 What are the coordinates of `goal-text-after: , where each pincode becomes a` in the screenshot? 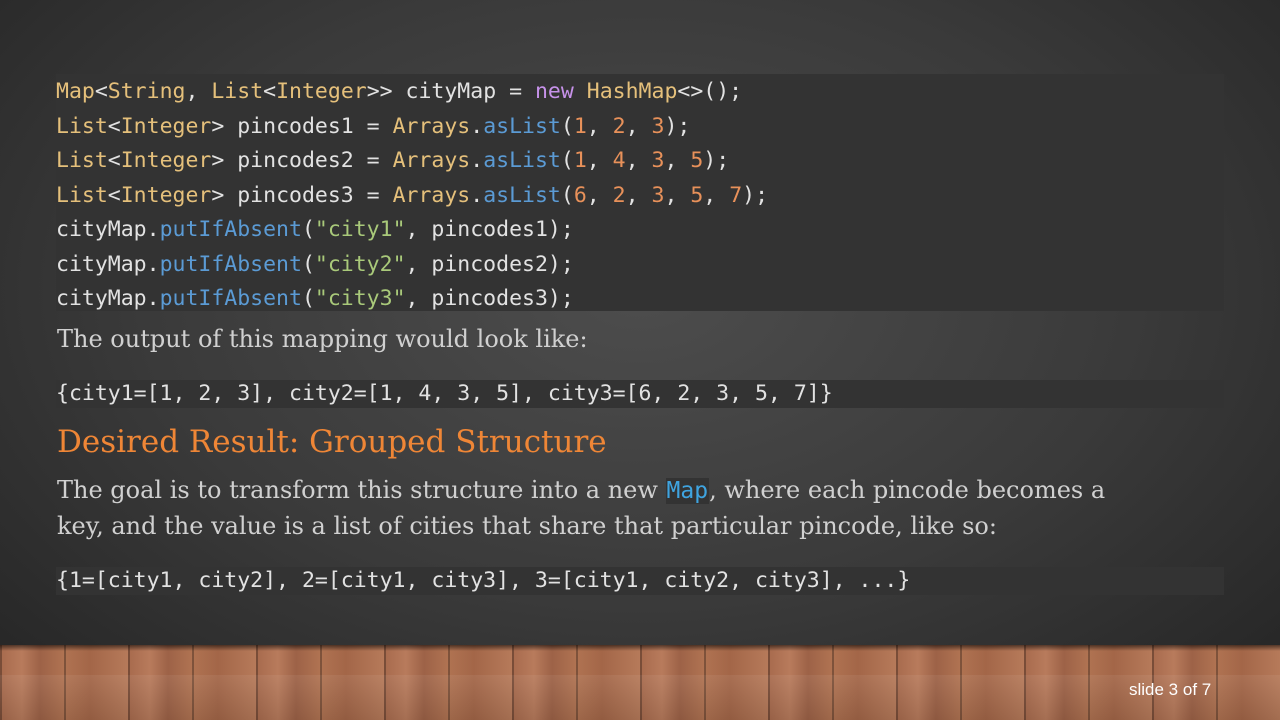 It's located at (907, 490).